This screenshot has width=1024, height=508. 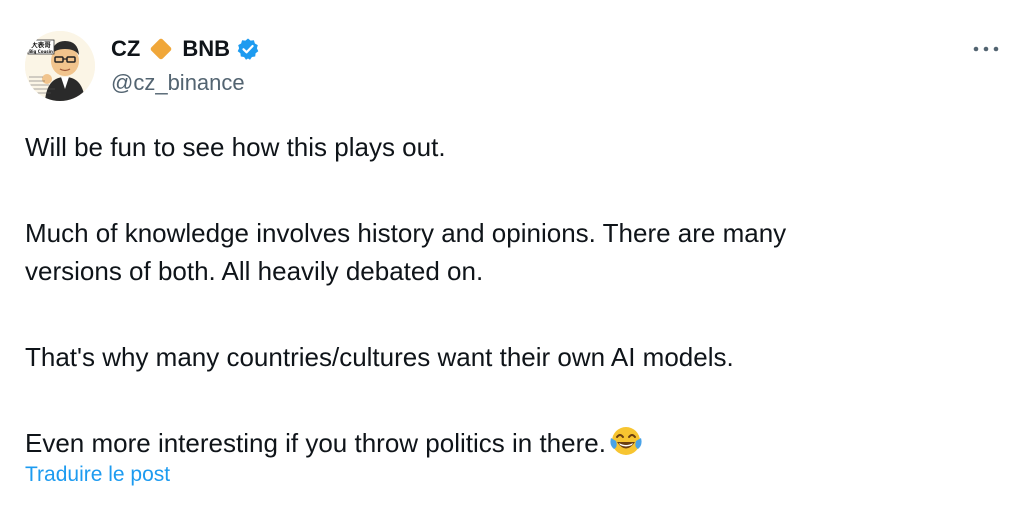 I want to click on tears-of-joy-emoji, so click(x=626, y=441).